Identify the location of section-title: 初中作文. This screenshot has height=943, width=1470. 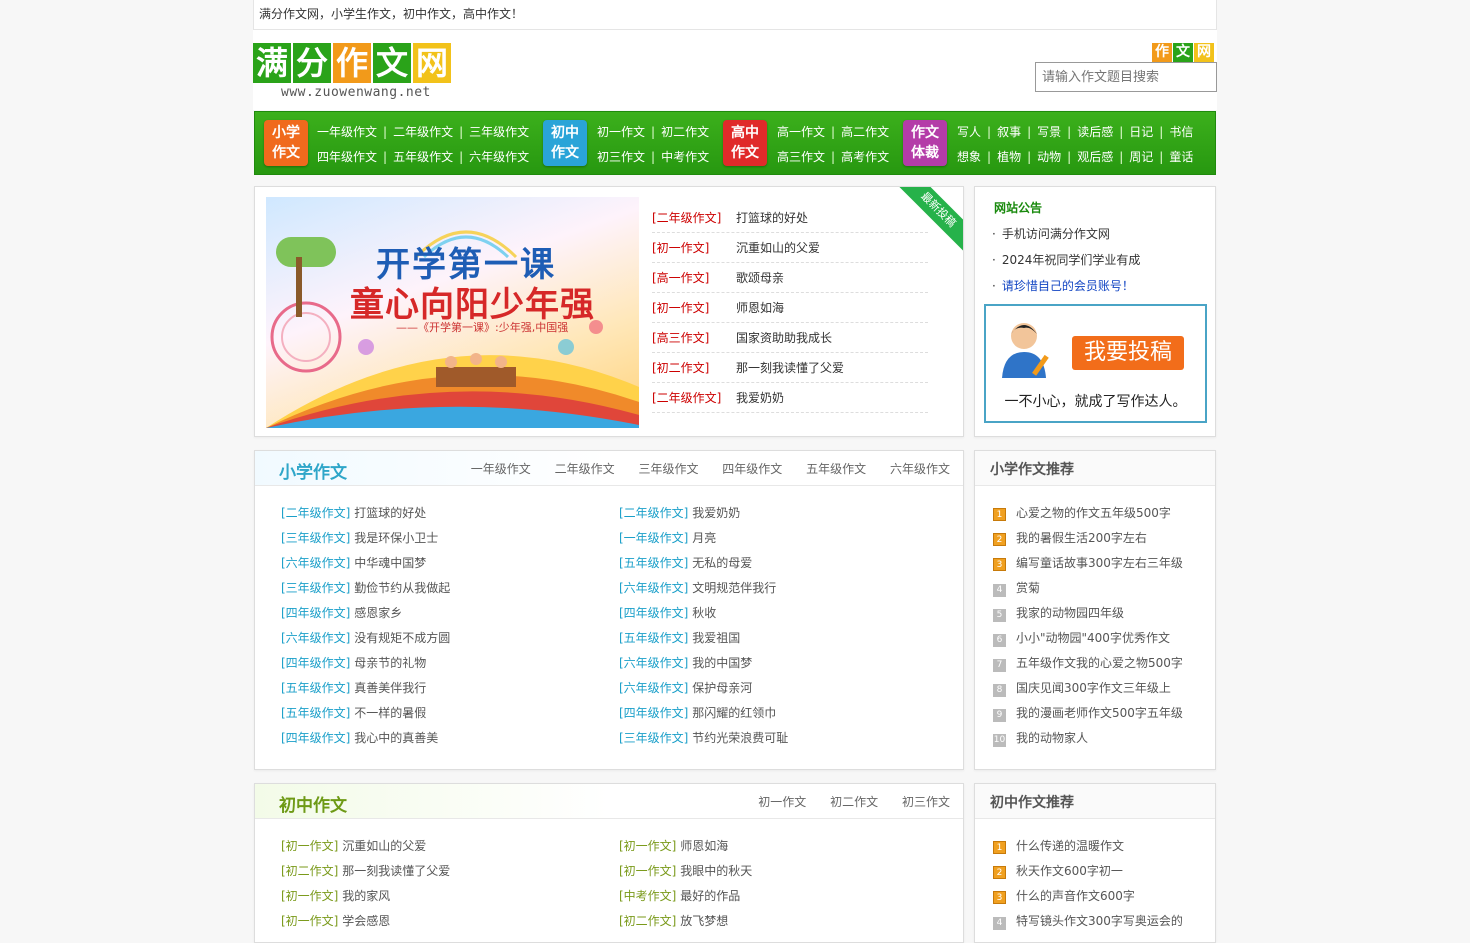
(313, 803).